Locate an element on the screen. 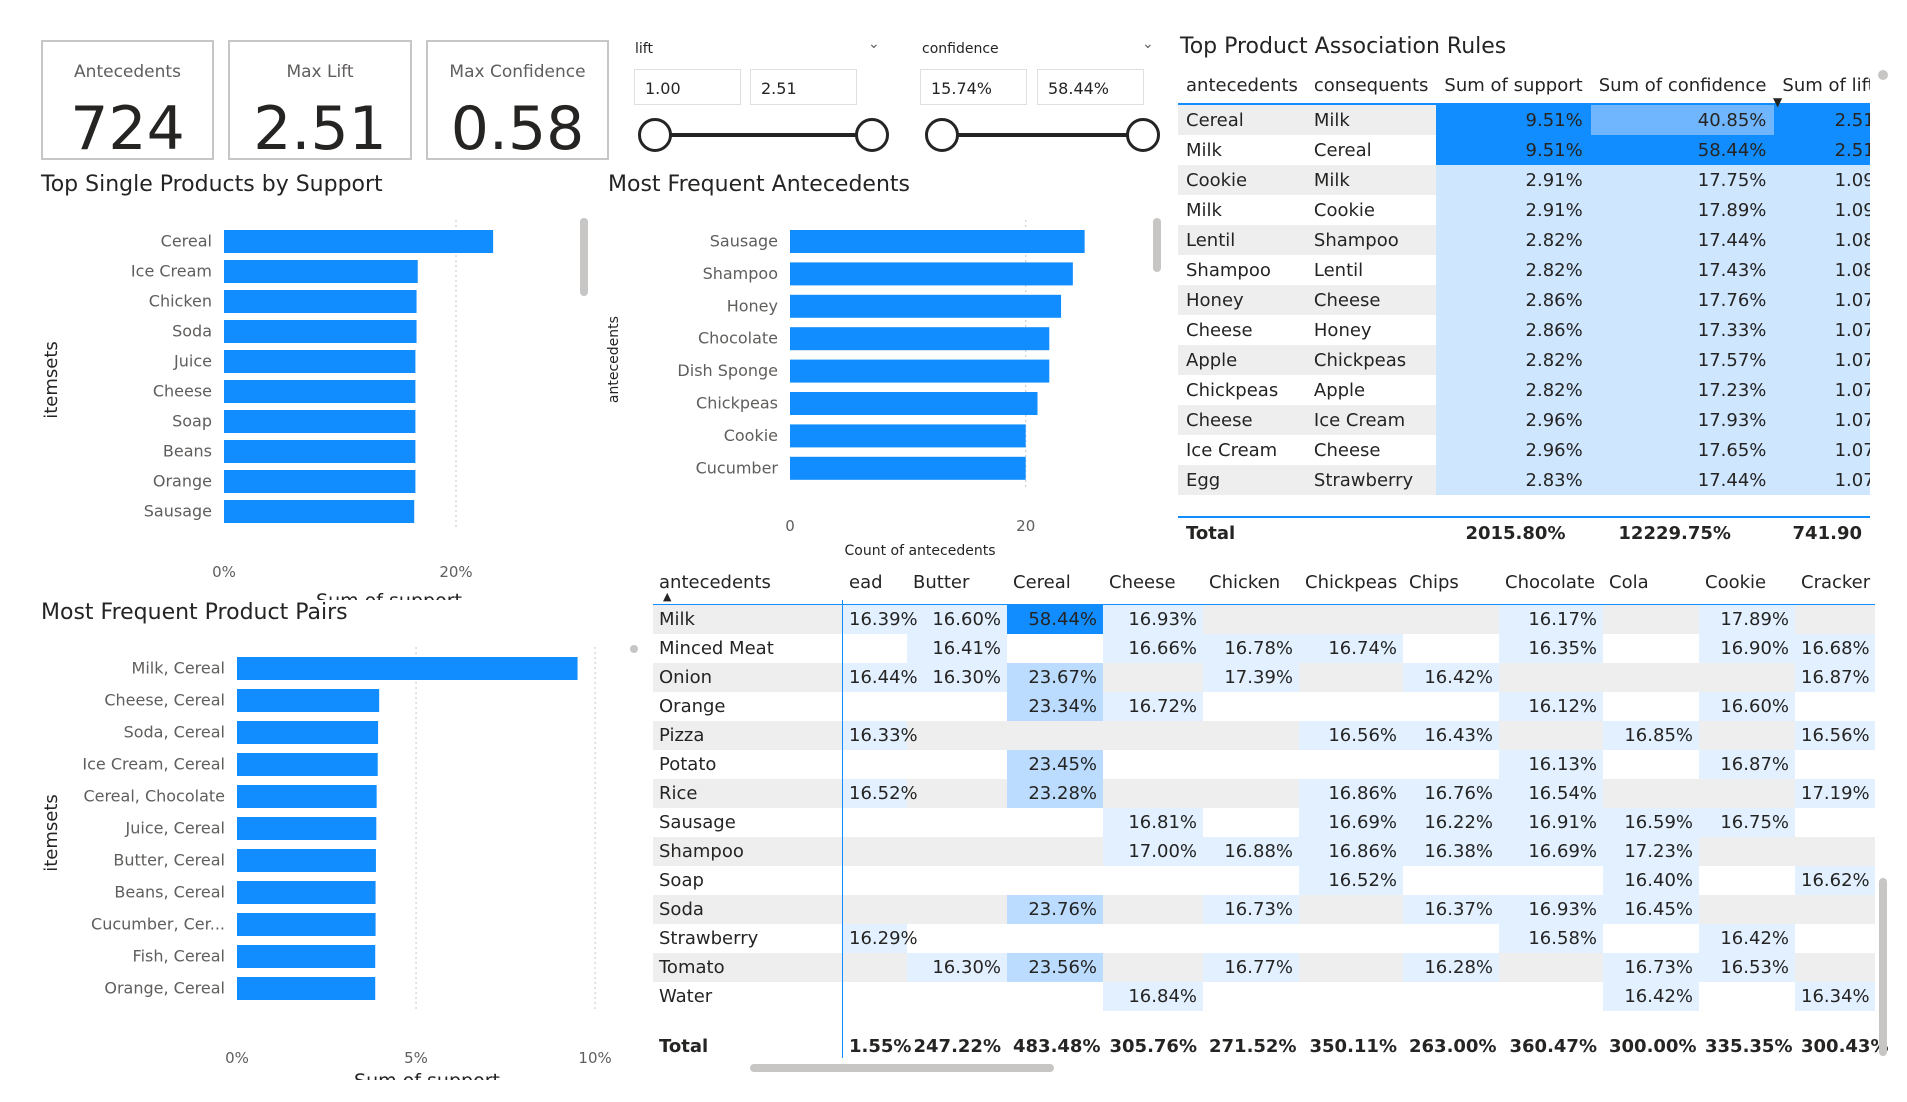 The width and height of the screenshot is (1907, 1102). sort-desc-icon: ▼ is located at coordinates (1777, 102).